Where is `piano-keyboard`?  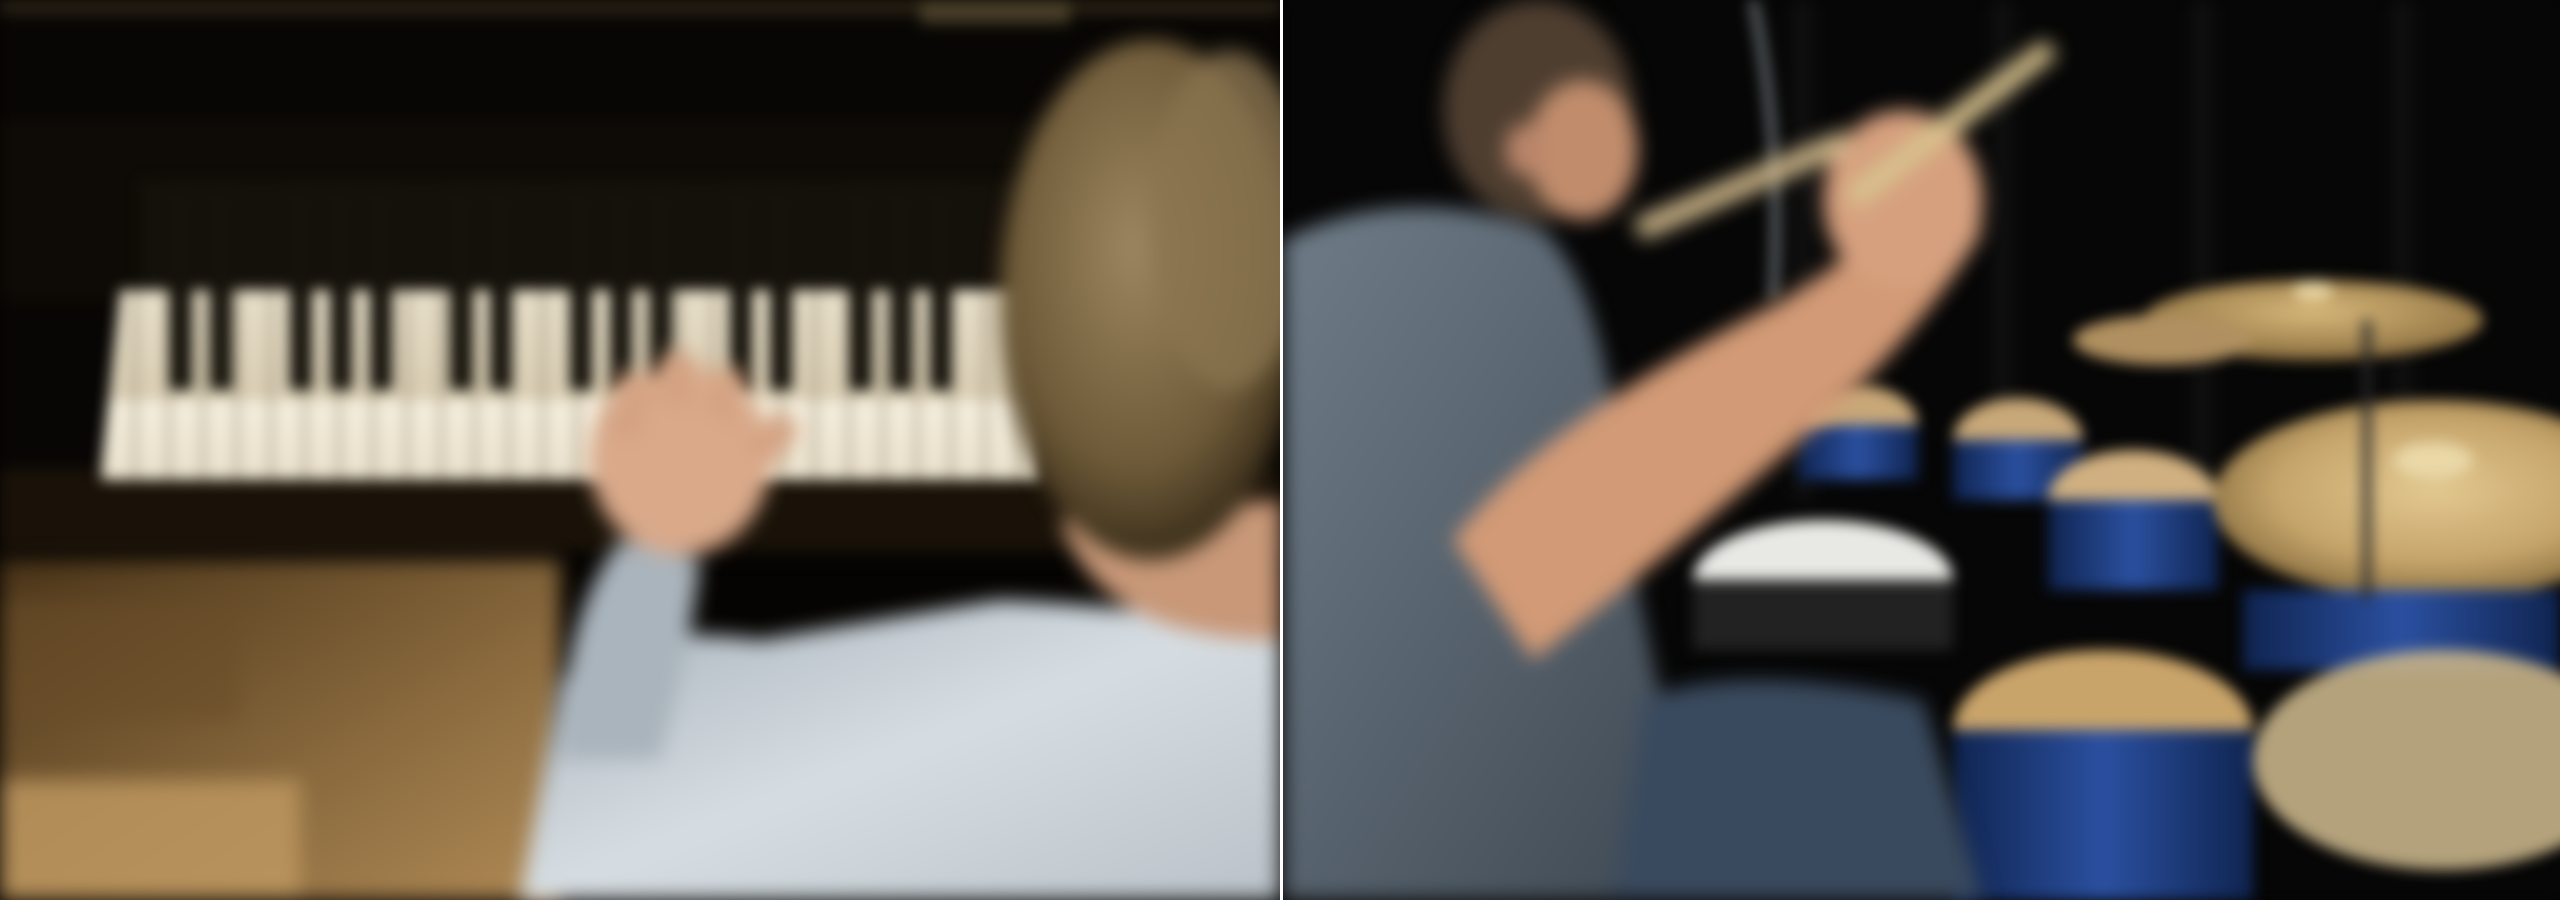 piano-keyboard is located at coordinates (575, 330).